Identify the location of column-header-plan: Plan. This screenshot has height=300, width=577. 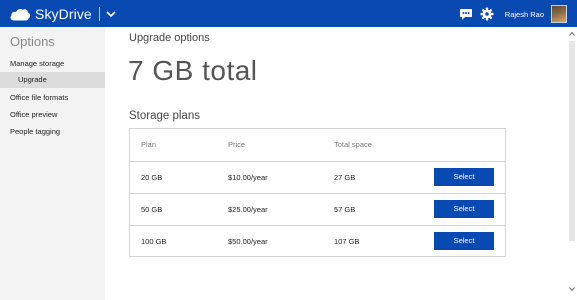
(149, 144).